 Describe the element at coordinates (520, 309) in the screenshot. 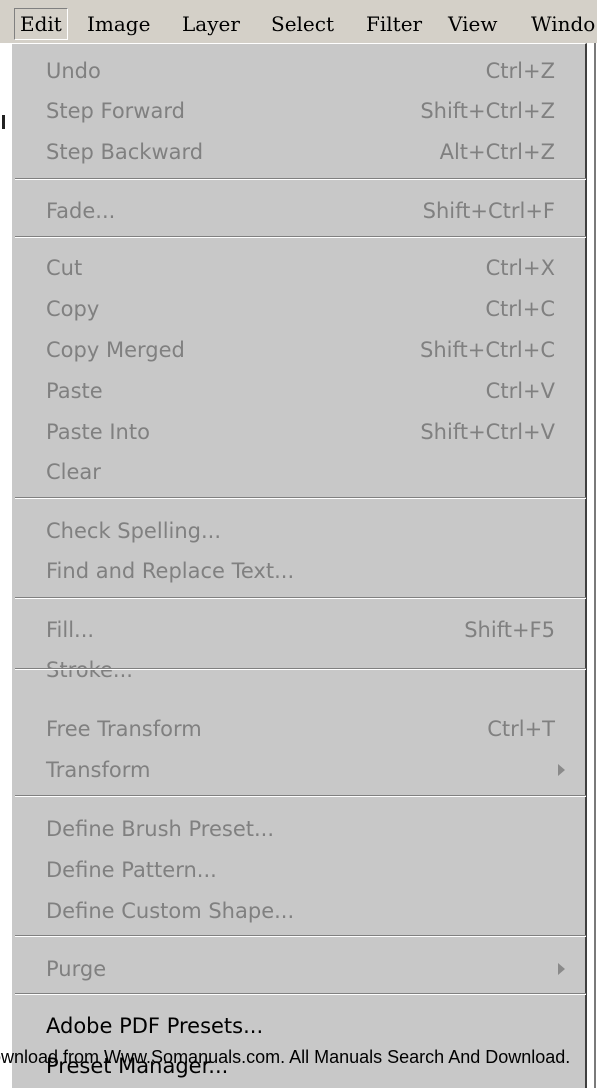

I see `menu-item-shortcut: Ctrl+C` at that location.